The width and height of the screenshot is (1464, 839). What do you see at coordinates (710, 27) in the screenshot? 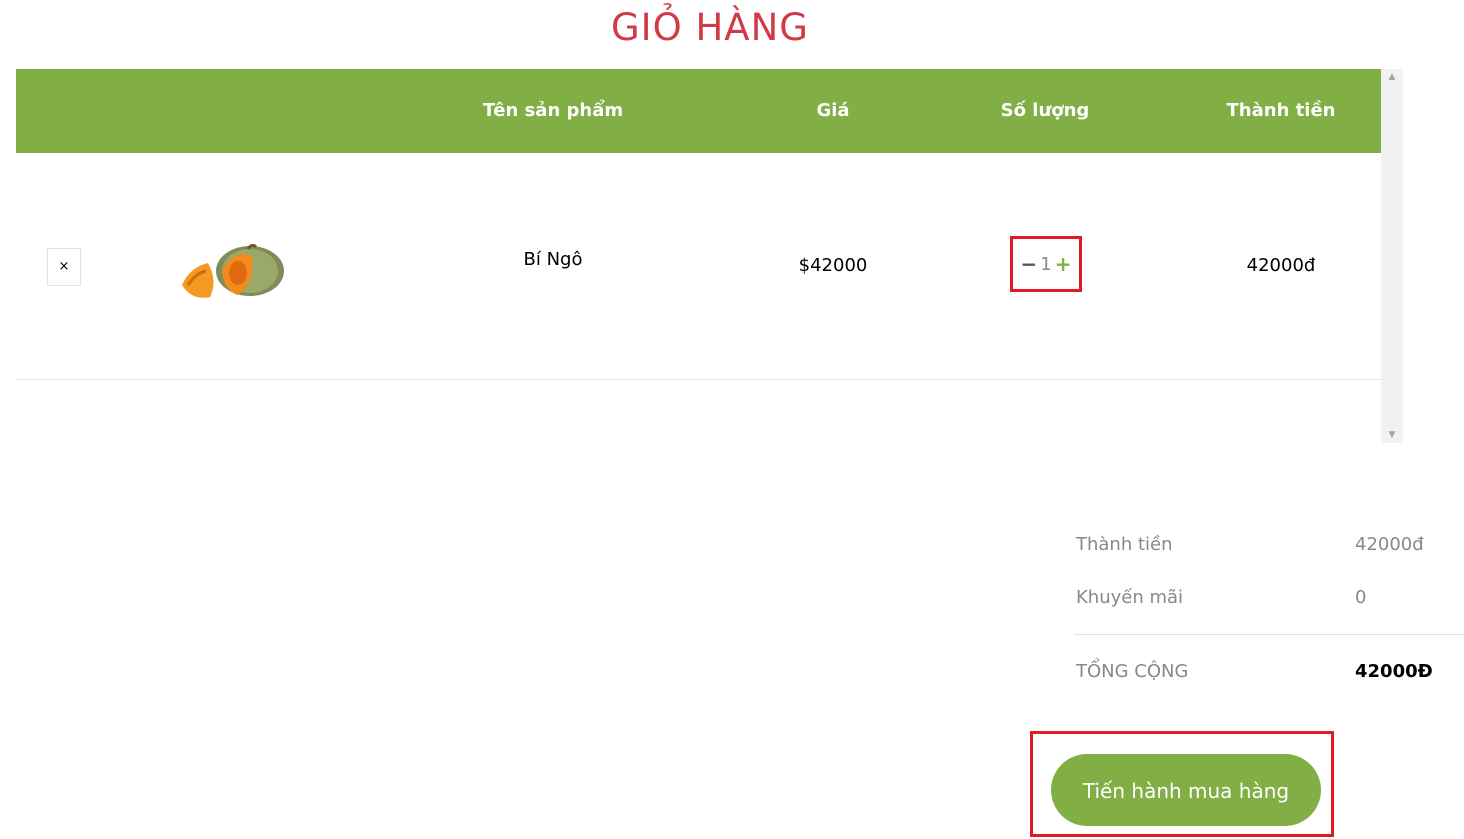
I see `page-title: GIỎ HÀNG` at bounding box center [710, 27].